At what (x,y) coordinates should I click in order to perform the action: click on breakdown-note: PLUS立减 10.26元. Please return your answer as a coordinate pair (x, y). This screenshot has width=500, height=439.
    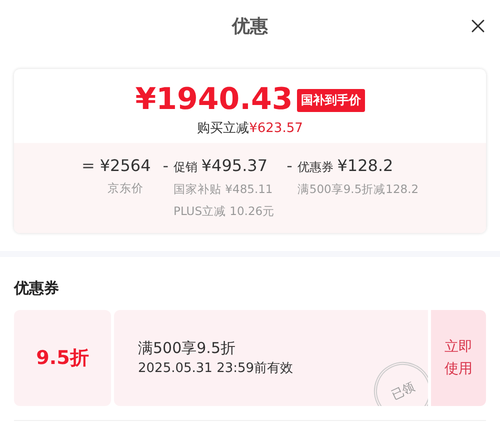
    Looking at the image, I should click on (224, 211).